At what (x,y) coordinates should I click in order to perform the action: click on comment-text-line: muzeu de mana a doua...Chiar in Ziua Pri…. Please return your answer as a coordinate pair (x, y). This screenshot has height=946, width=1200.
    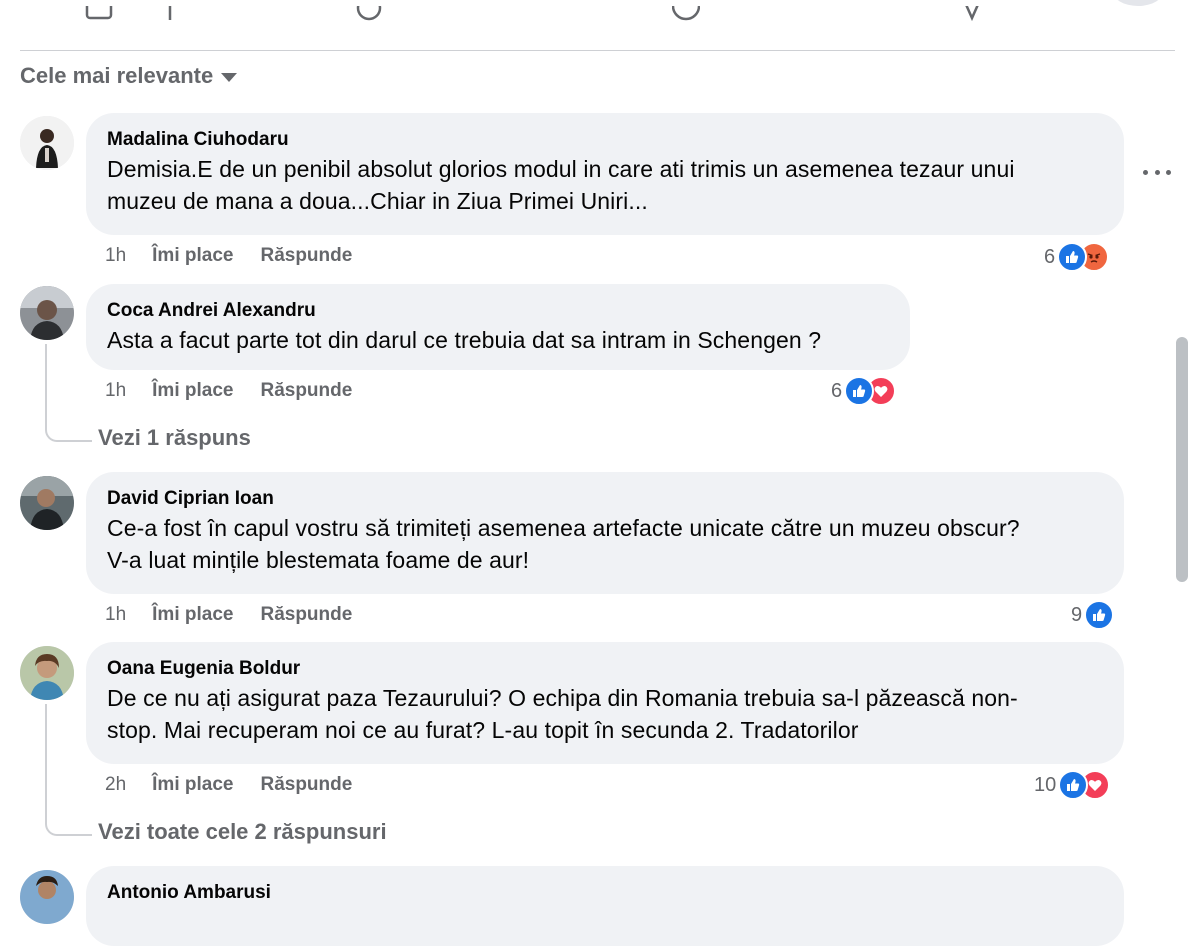
    Looking at the image, I should click on (377, 201).